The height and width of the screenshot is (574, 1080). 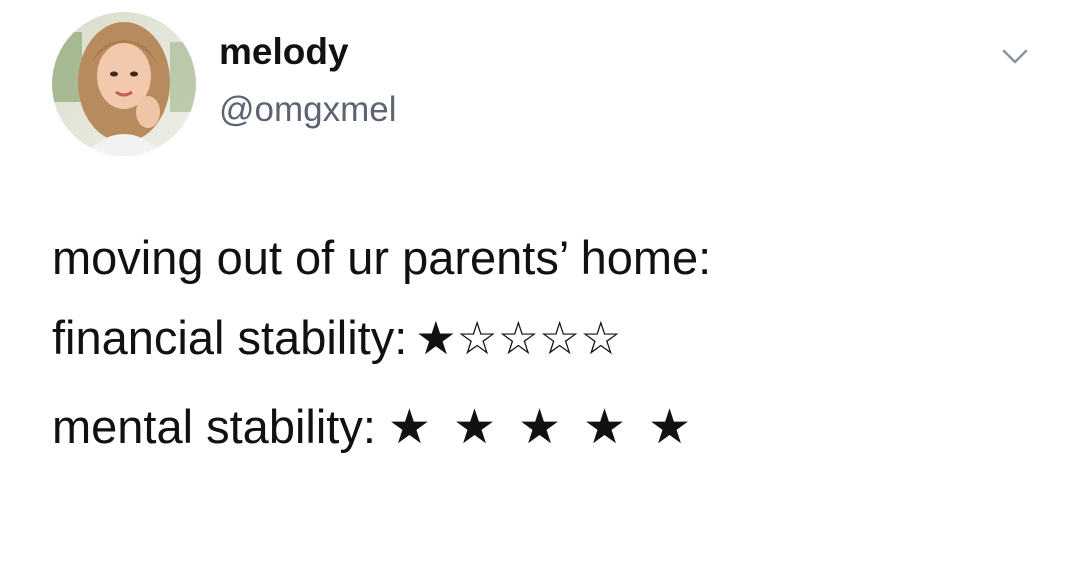 What do you see at coordinates (1015, 57) in the screenshot?
I see `chevron-down-icon` at bounding box center [1015, 57].